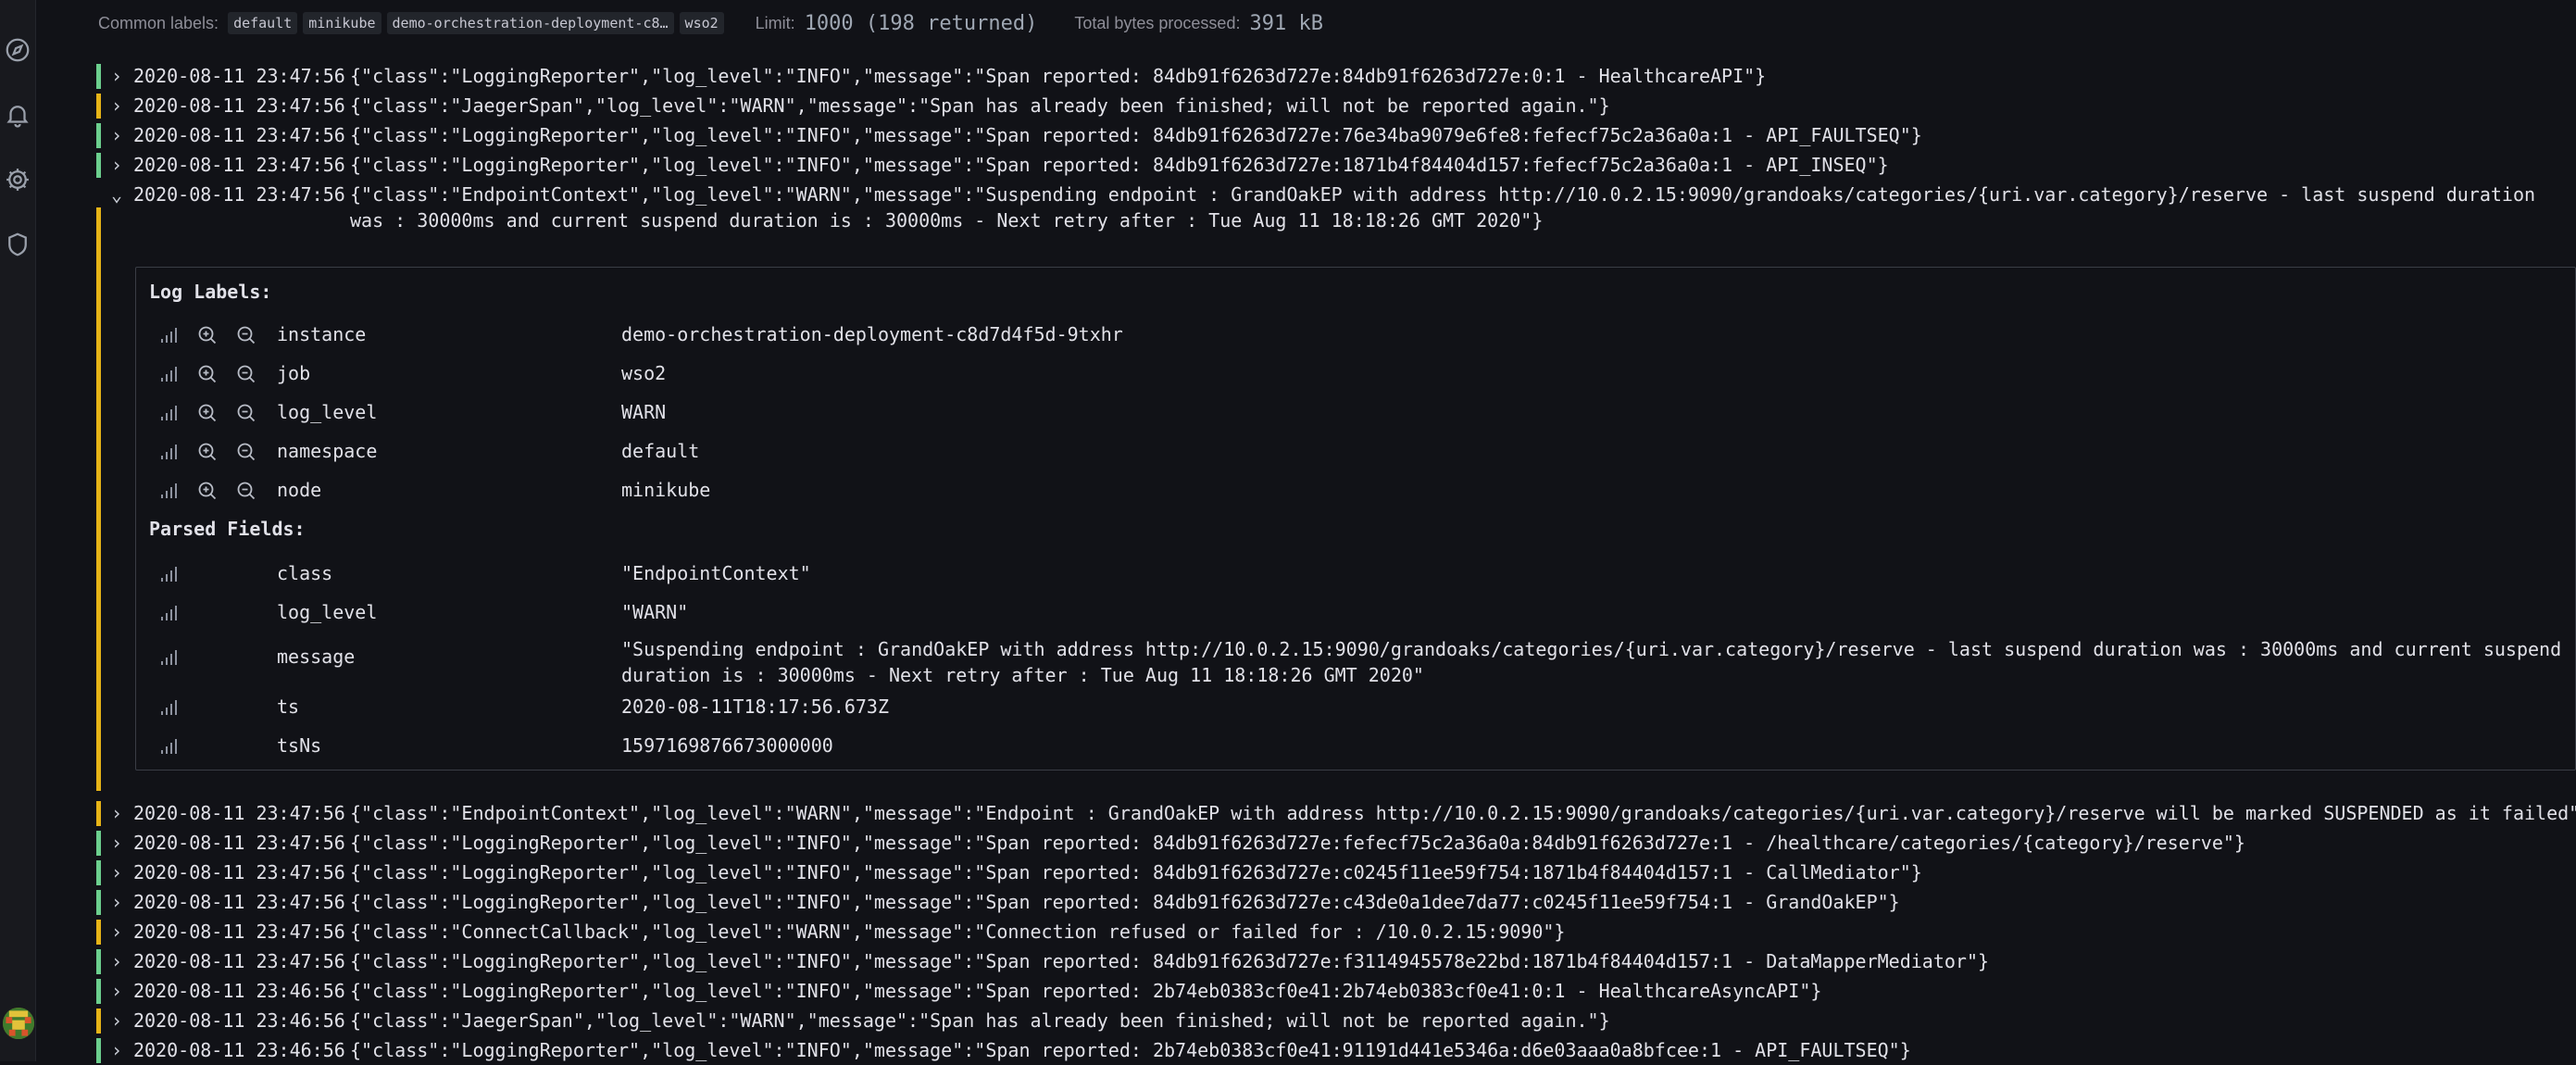 The height and width of the screenshot is (1065, 2576). Describe the element at coordinates (1355, 573) in the screenshot. I see `parsed-field-row: class "EndpointContext"` at that location.